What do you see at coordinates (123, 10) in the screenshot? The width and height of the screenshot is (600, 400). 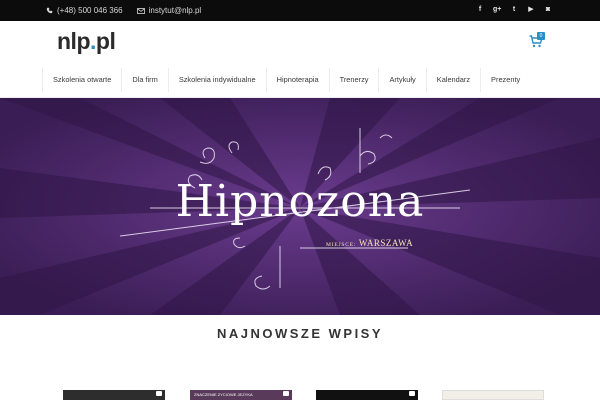 I see `contact-info: (+48) 500 046 366 instytut@nlp.pl` at bounding box center [123, 10].